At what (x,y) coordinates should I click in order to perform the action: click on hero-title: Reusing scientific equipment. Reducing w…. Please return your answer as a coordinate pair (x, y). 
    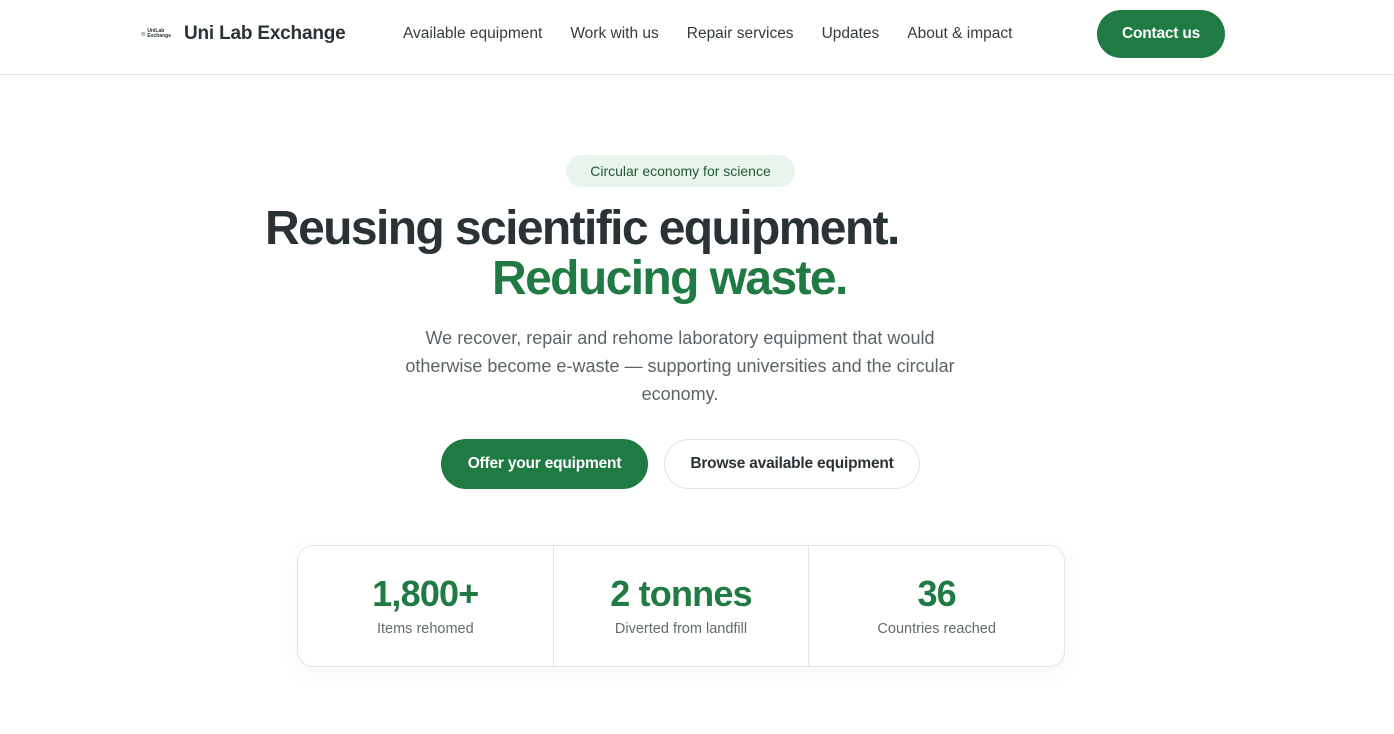
    Looking at the image, I should click on (697, 254).